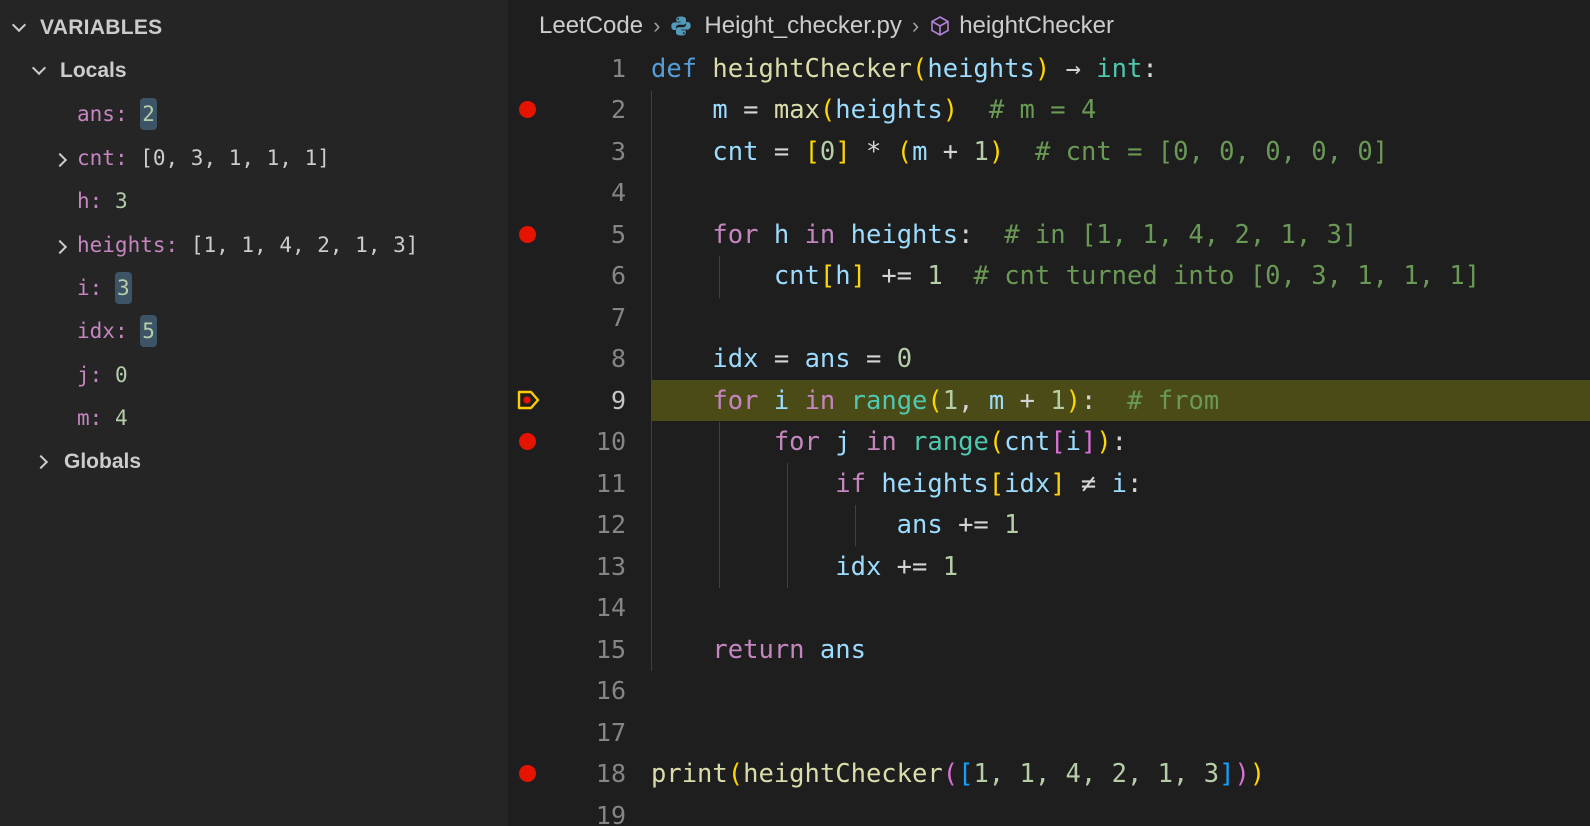  What do you see at coordinates (897, 566) in the screenshot?
I see `code-text: idx += 1` at bounding box center [897, 566].